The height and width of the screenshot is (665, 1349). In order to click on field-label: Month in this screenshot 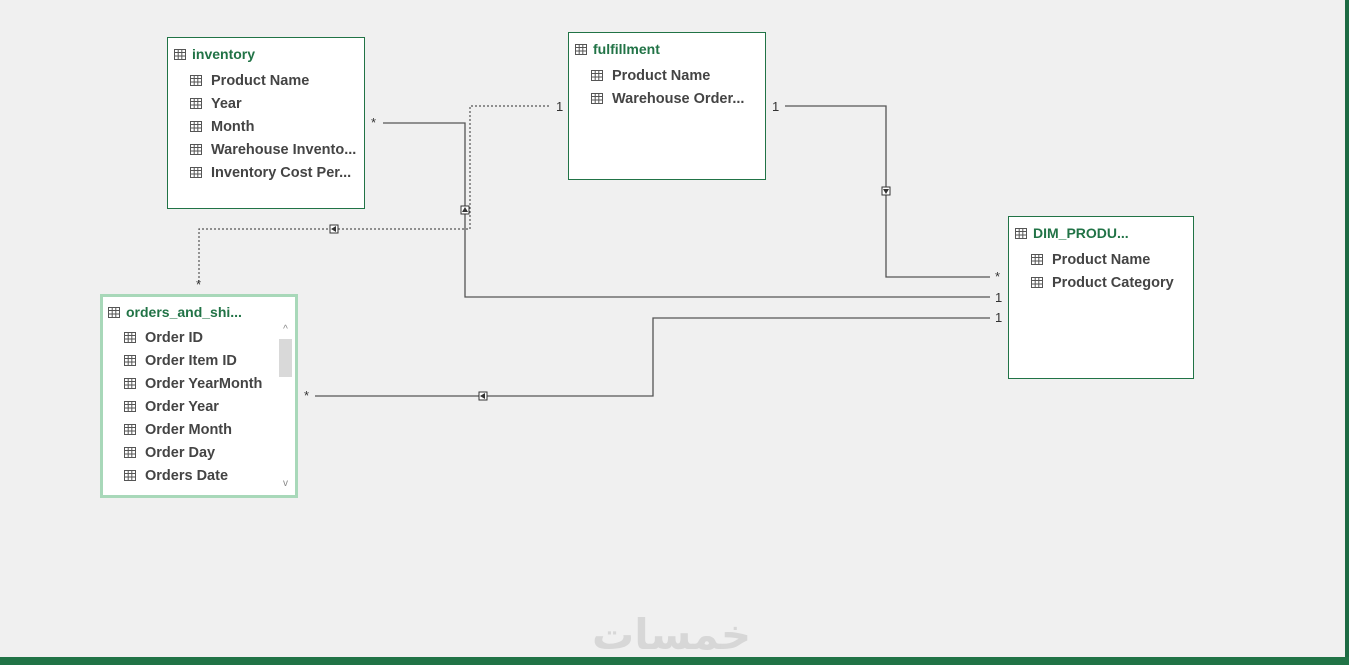, I will do `click(233, 126)`.